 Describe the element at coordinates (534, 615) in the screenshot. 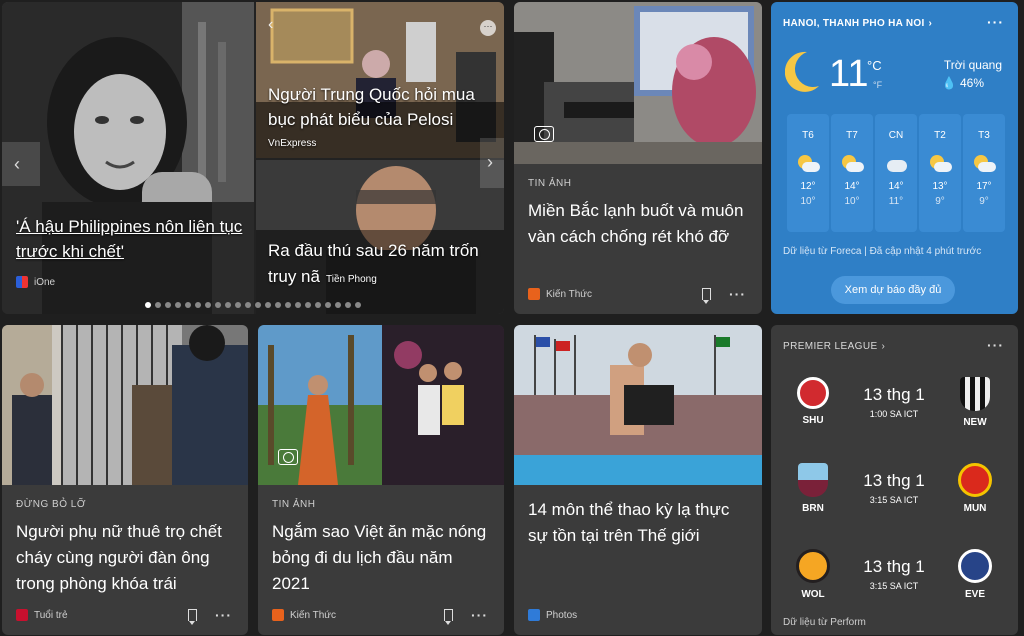

I see `photos-app-icon` at that location.